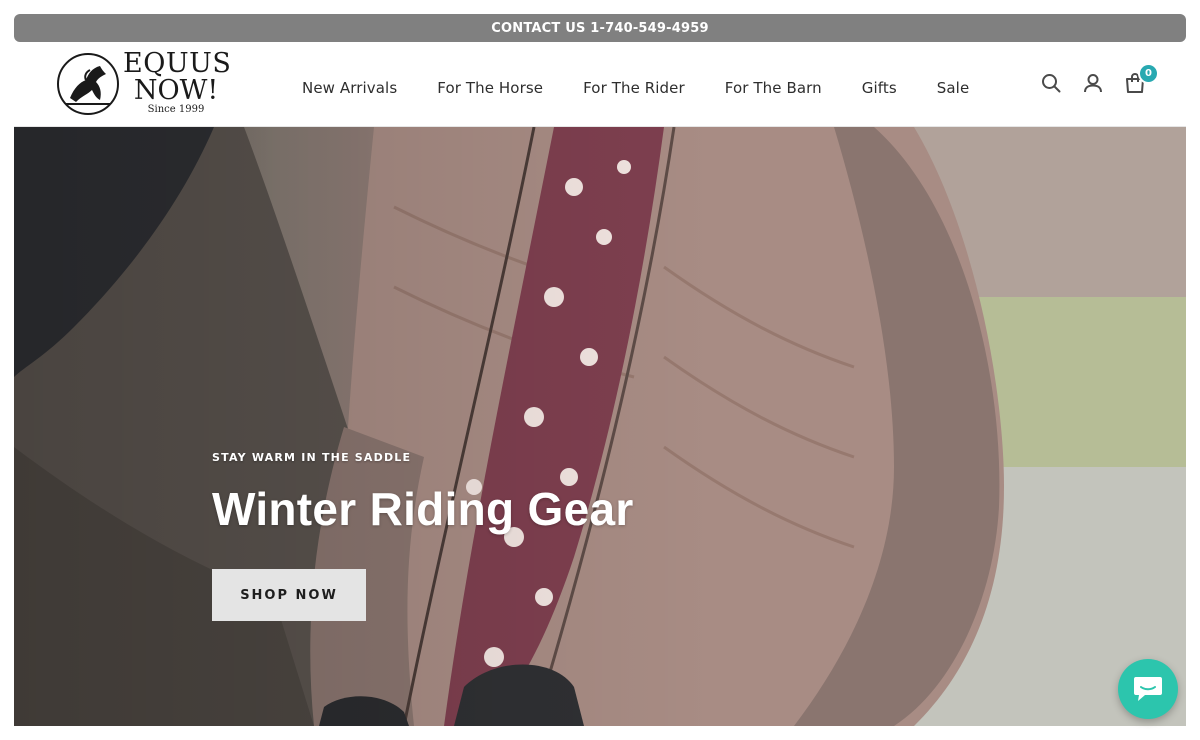 This screenshot has width=1200, height=740. What do you see at coordinates (423, 509) in the screenshot?
I see `hero-title: Winter Riding Gear` at bounding box center [423, 509].